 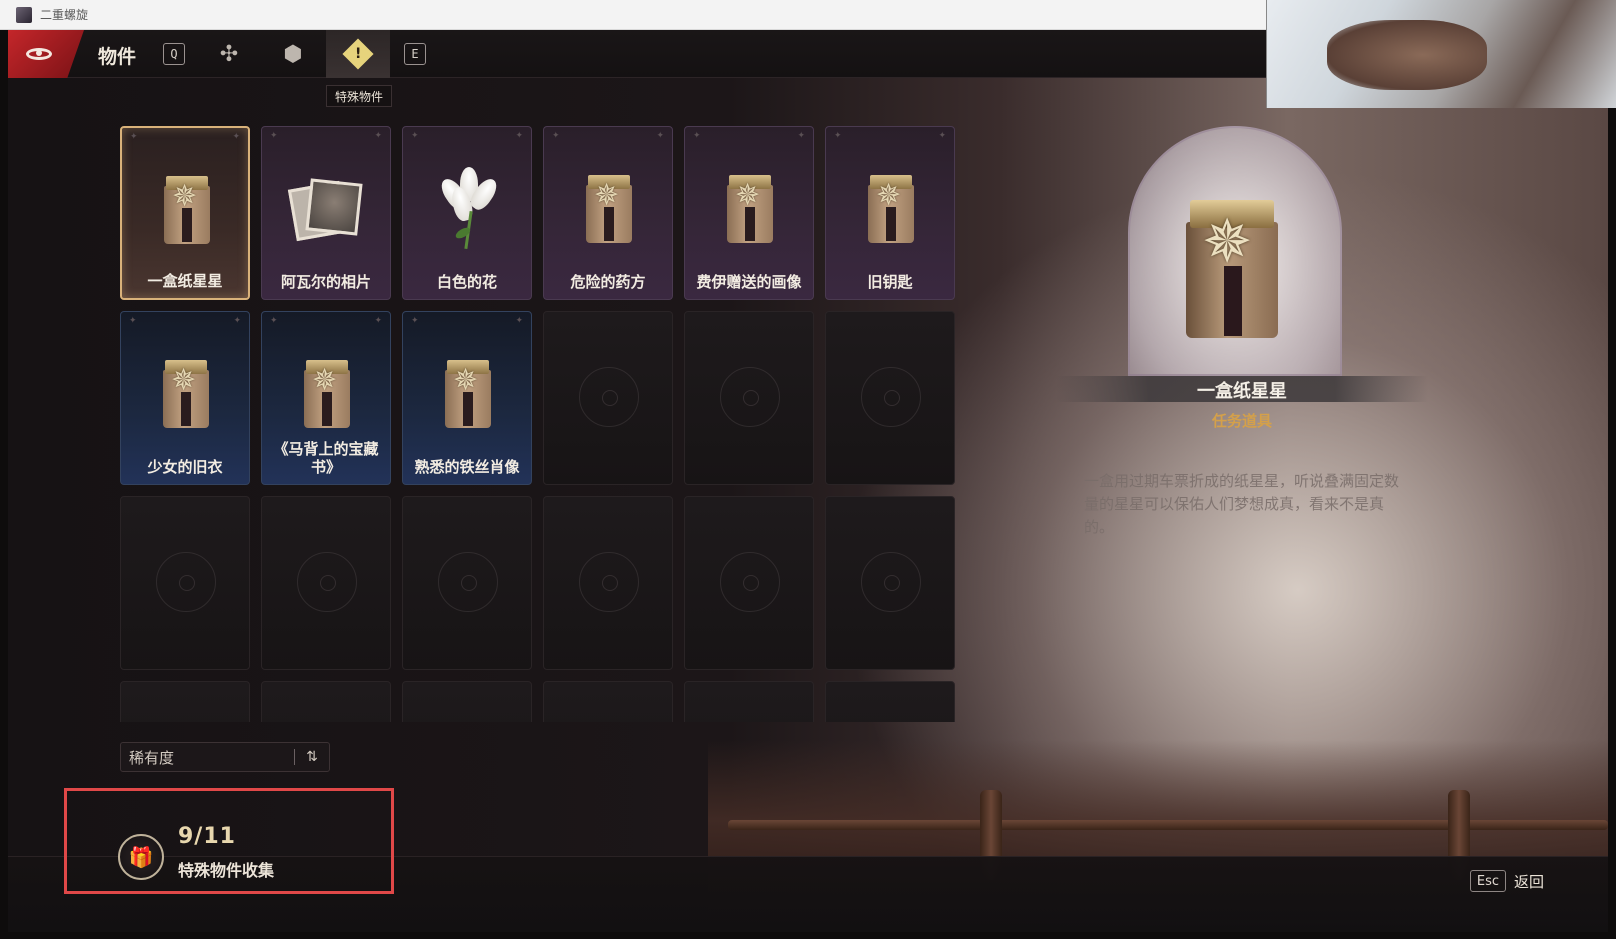 What do you see at coordinates (1529, 881) in the screenshot?
I see `back-button: 返回` at bounding box center [1529, 881].